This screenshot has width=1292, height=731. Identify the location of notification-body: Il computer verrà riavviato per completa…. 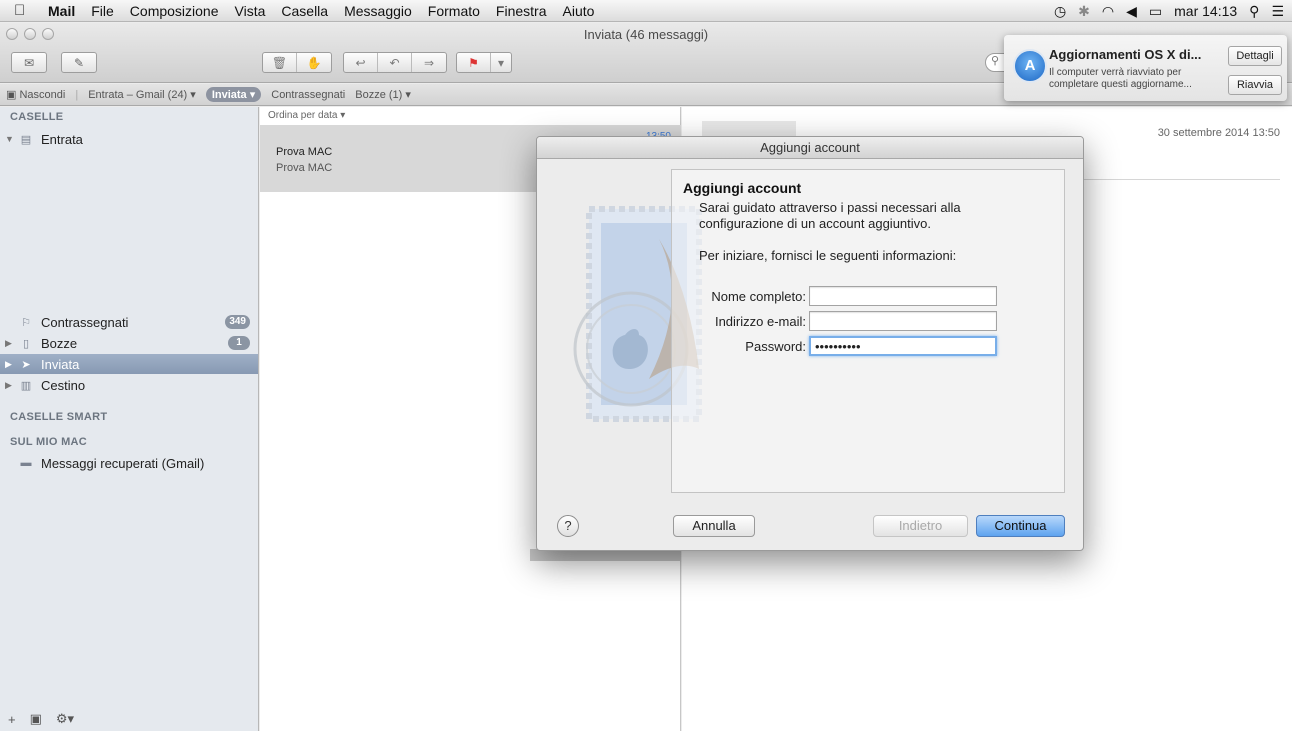
(1120, 78).